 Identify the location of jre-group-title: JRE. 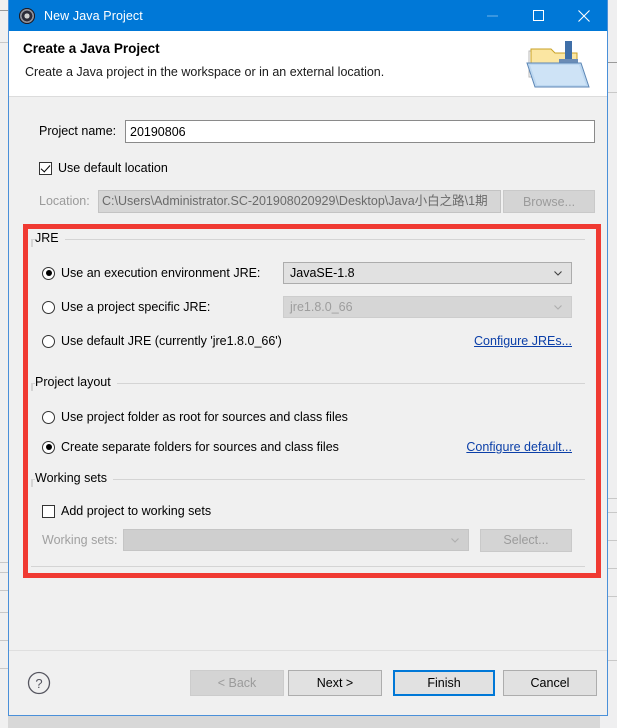
(50, 238).